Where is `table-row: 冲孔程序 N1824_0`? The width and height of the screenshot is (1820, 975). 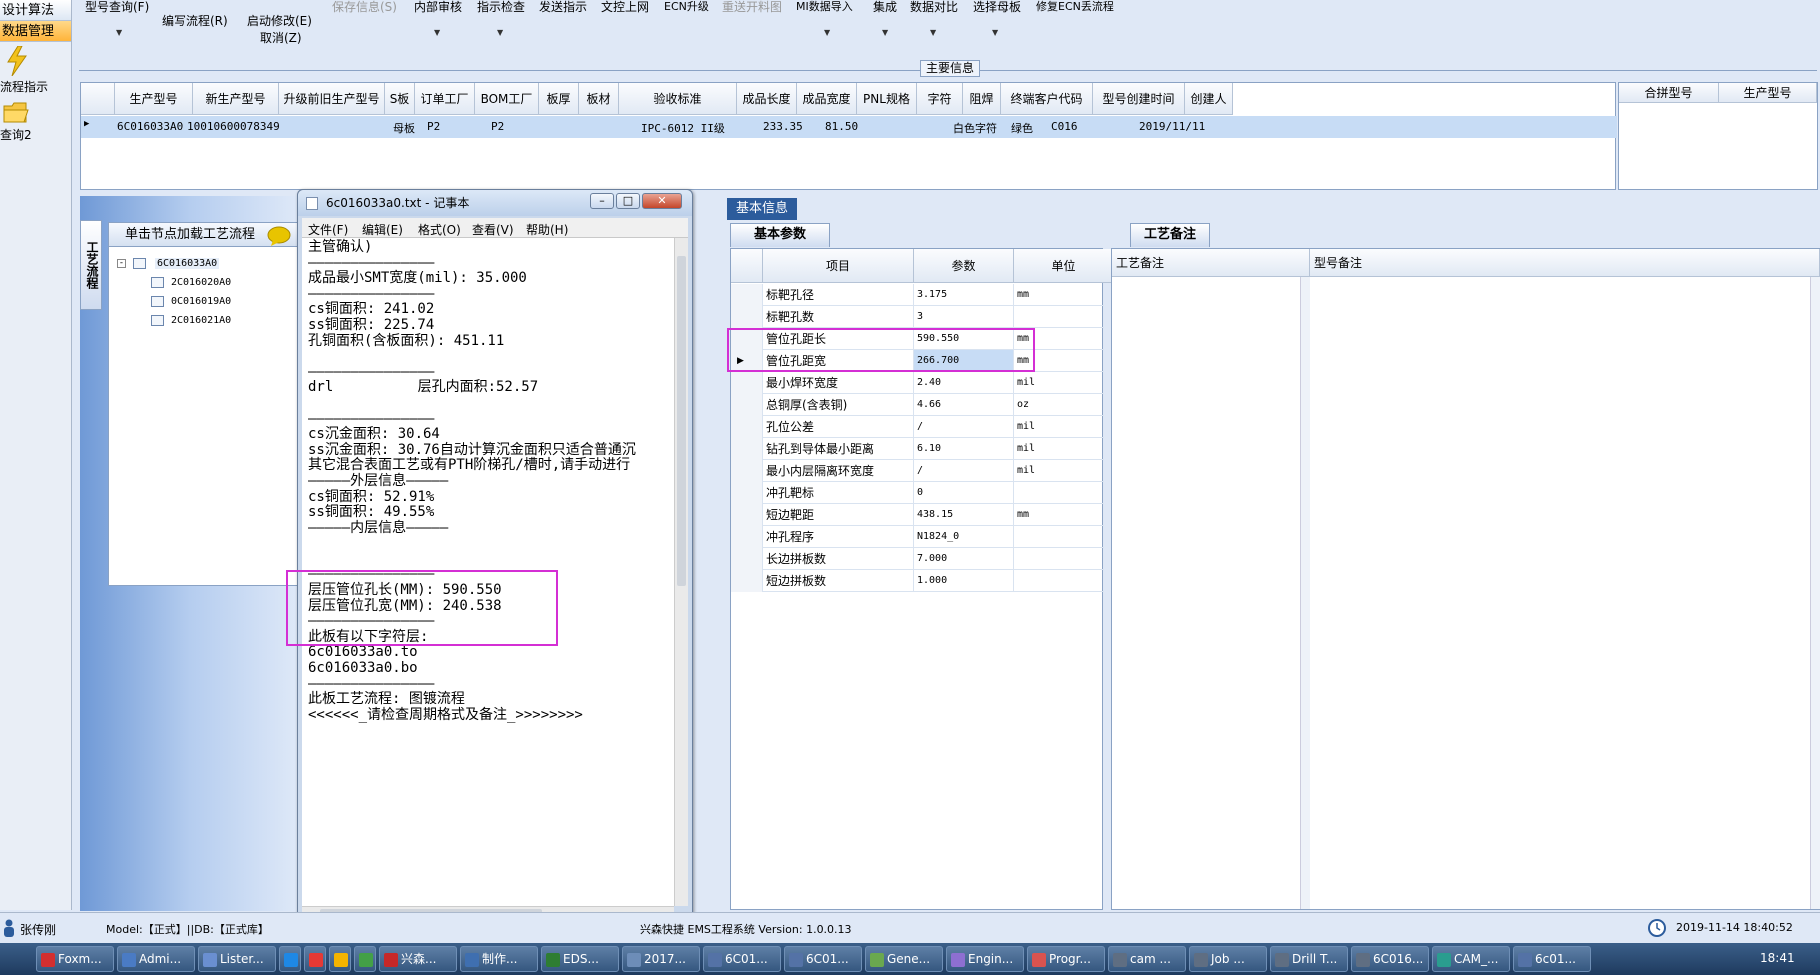
table-row: 冲孔程序 N1824_0 is located at coordinates (922, 537).